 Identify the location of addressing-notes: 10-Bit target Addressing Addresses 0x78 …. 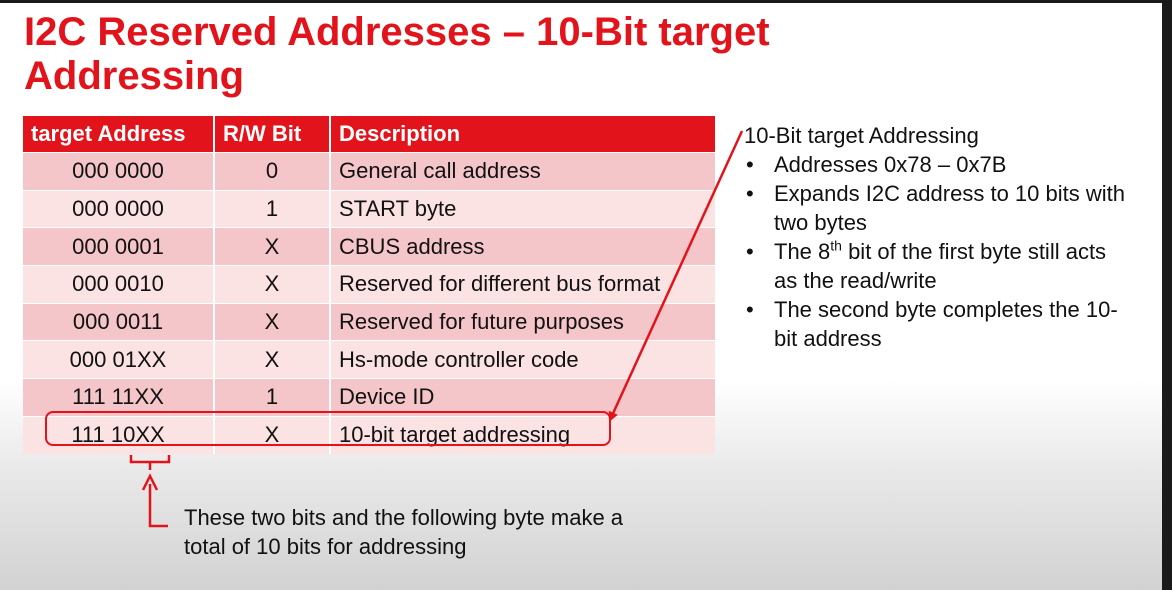
(939, 237).